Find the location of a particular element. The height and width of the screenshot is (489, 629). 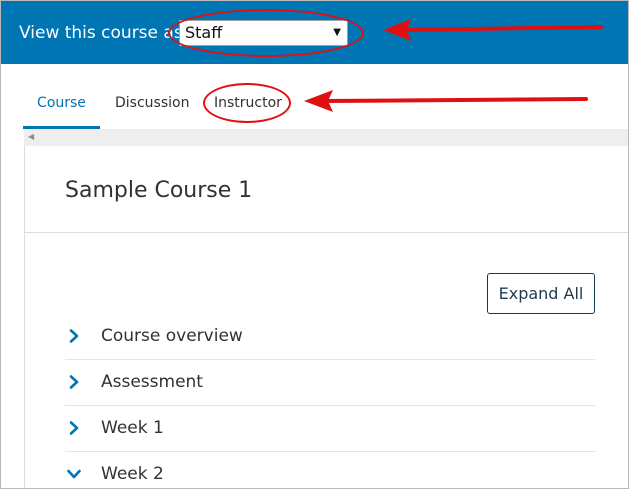

section-label: Assessment is located at coordinates (152, 382).